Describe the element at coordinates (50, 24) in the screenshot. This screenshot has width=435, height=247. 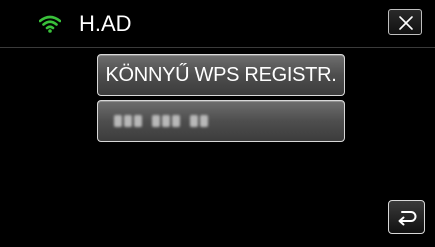
I see `wifi-icon` at that location.